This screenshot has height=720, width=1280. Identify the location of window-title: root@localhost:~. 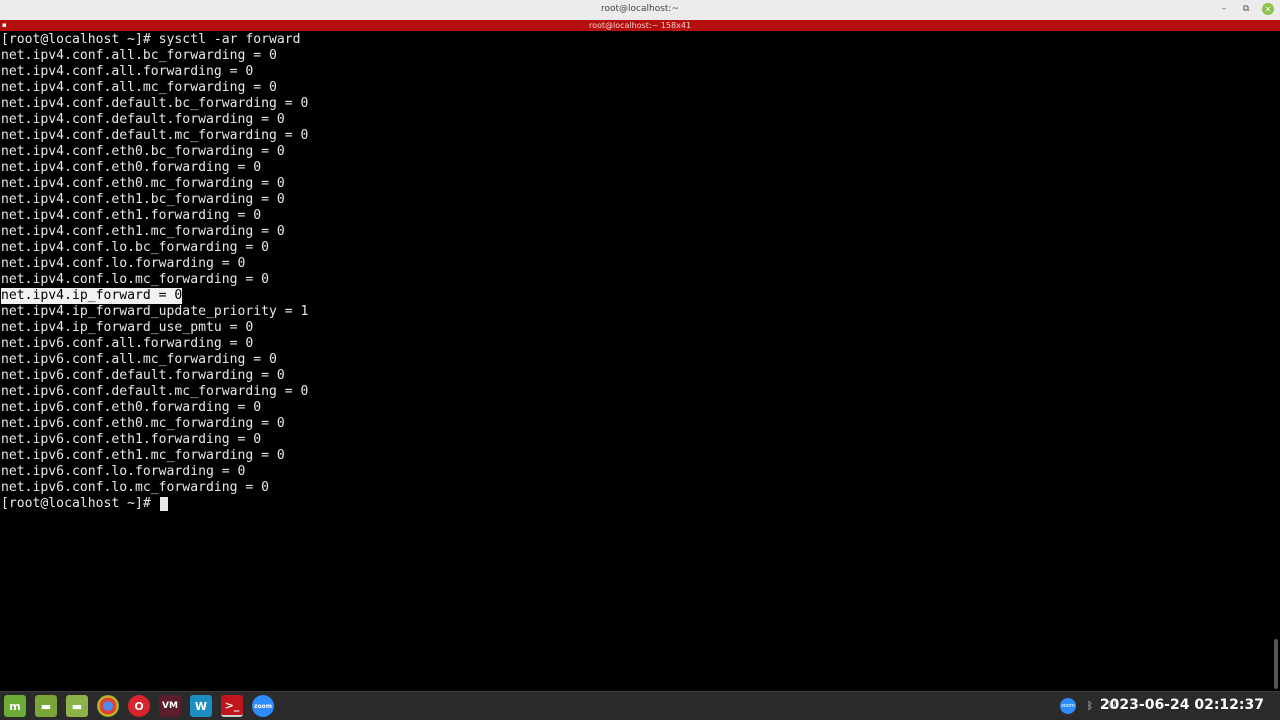
(640, 9).